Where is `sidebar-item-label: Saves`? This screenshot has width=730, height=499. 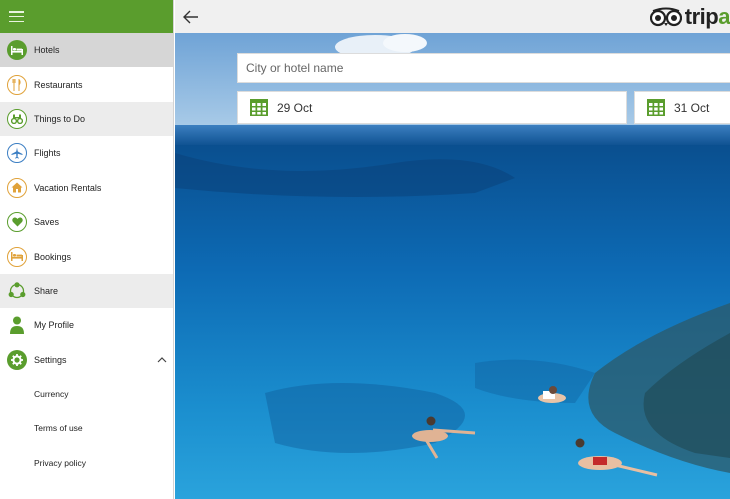
sidebar-item-label: Saves is located at coordinates (47, 222).